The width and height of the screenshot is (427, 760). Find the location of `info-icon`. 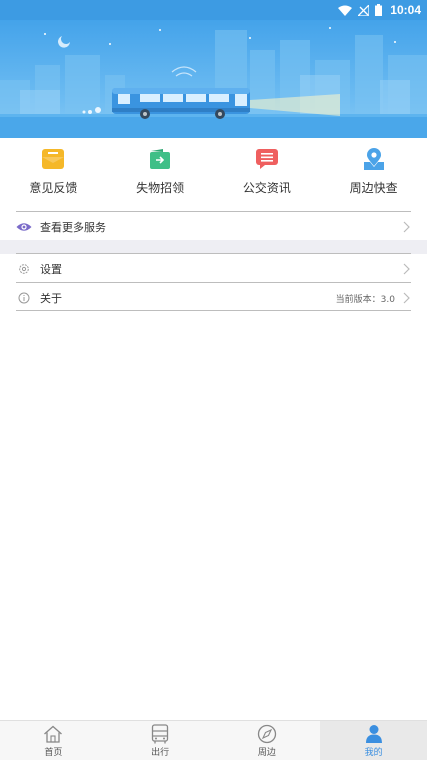

info-icon is located at coordinates (24, 298).